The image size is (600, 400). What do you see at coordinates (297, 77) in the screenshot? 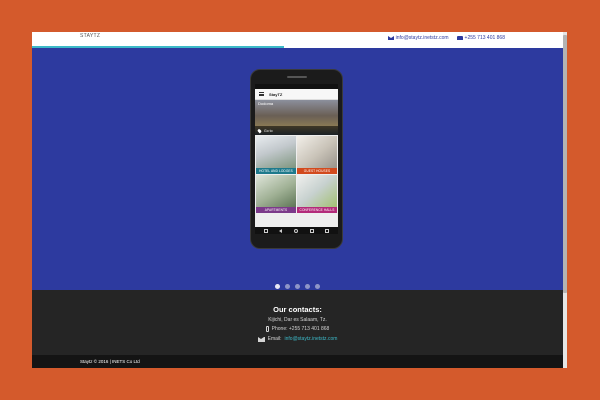
I see `phone-speaker` at bounding box center [297, 77].